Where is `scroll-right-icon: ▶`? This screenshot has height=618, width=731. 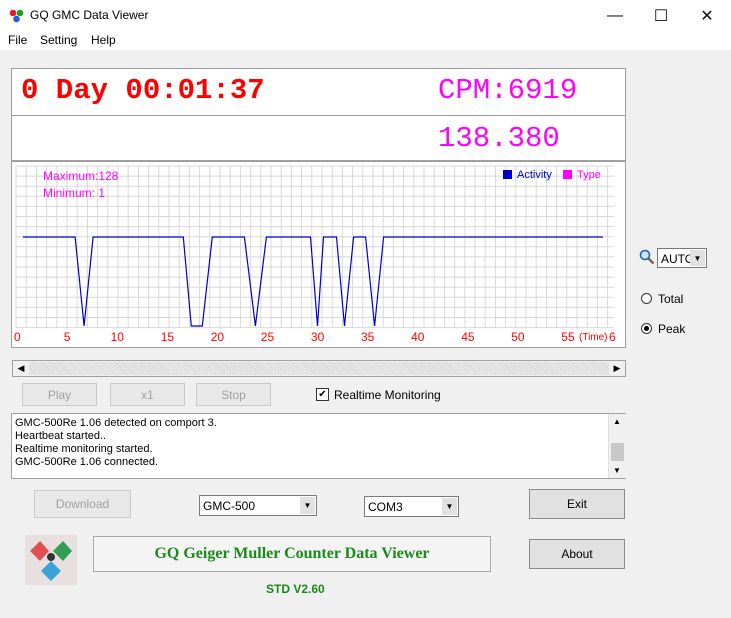 scroll-right-icon: ▶ is located at coordinates (617, 368).